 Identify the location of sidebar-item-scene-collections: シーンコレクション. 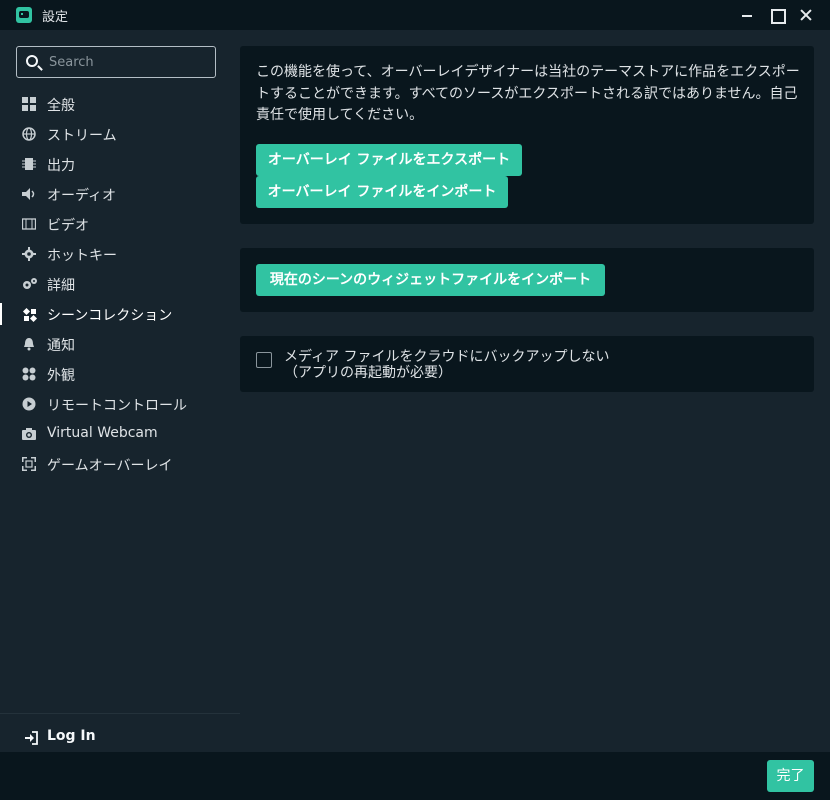
(120, 314).